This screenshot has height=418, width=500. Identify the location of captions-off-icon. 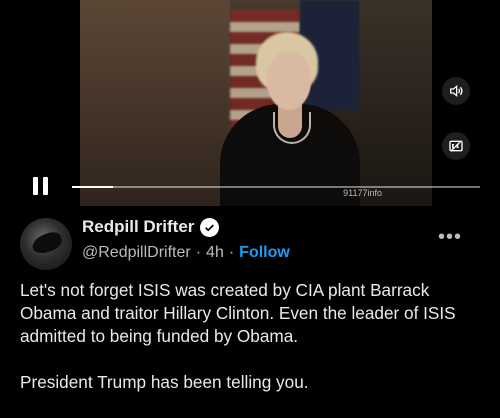
(456, 146).